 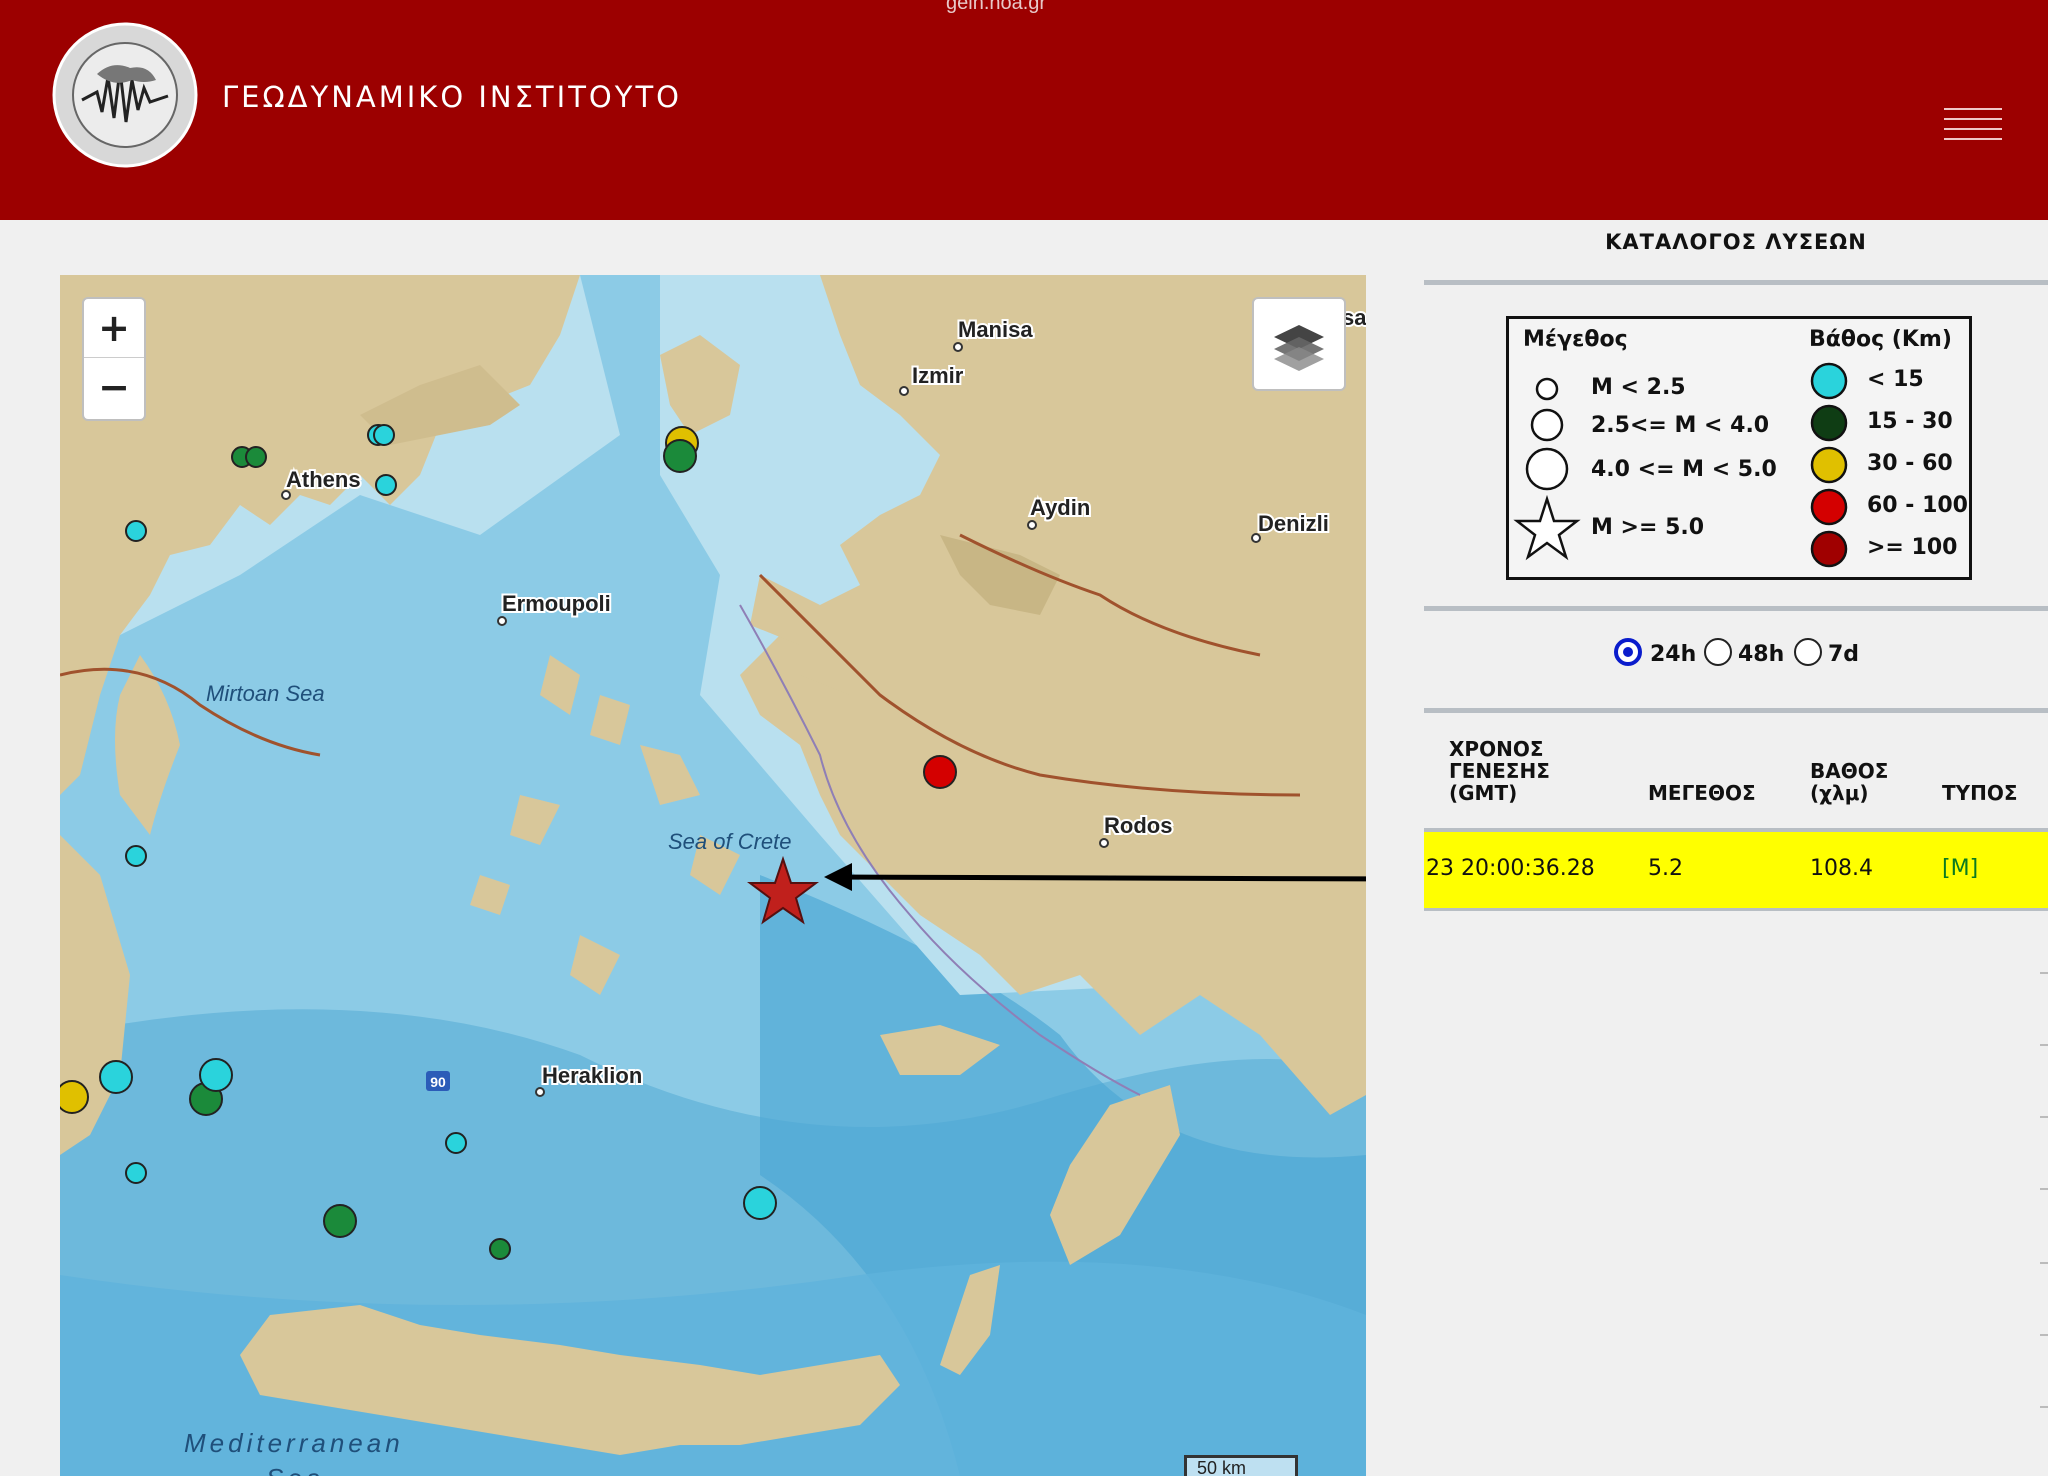 I want to click on url-text: gein.noa.gr, so click(x=996, y=7).